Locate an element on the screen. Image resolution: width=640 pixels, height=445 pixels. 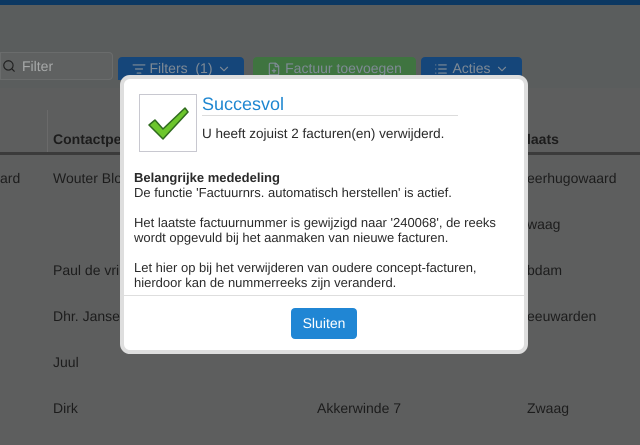
table-cell-text: Zwaag is located at coordinates (548, 408).